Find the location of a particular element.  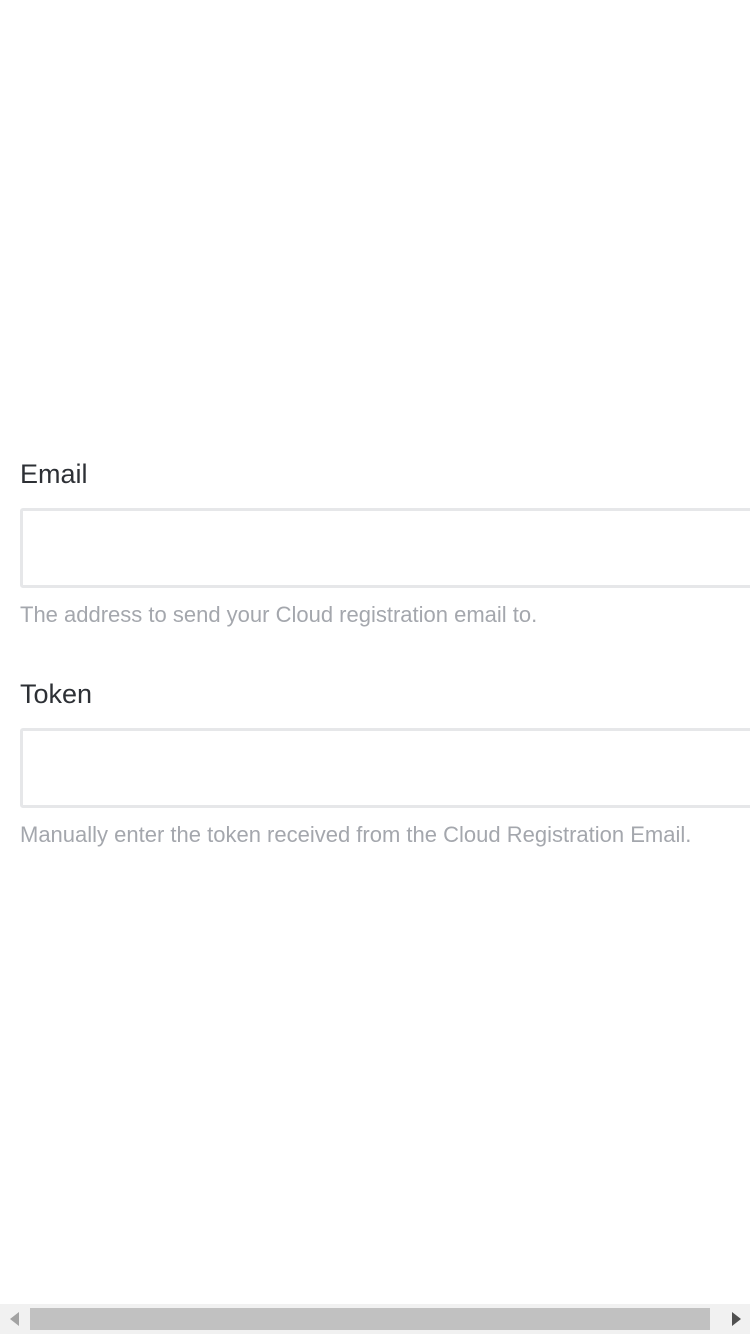

scroll-left-button is located at coordinates (14, 1319).